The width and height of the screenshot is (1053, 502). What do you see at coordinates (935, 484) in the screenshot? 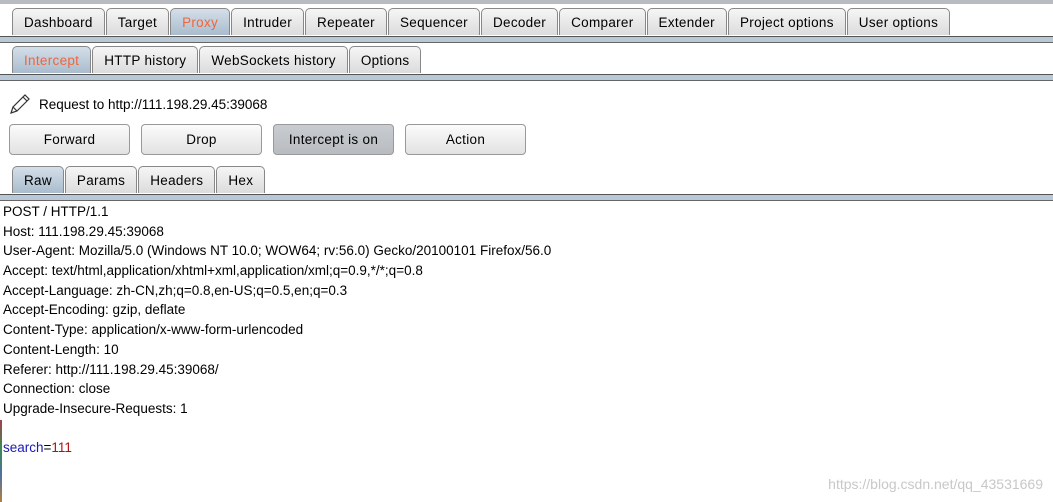
I see `watermark: https://blog.csdn.net/qq_43531669` at bounding box center [935, 484].